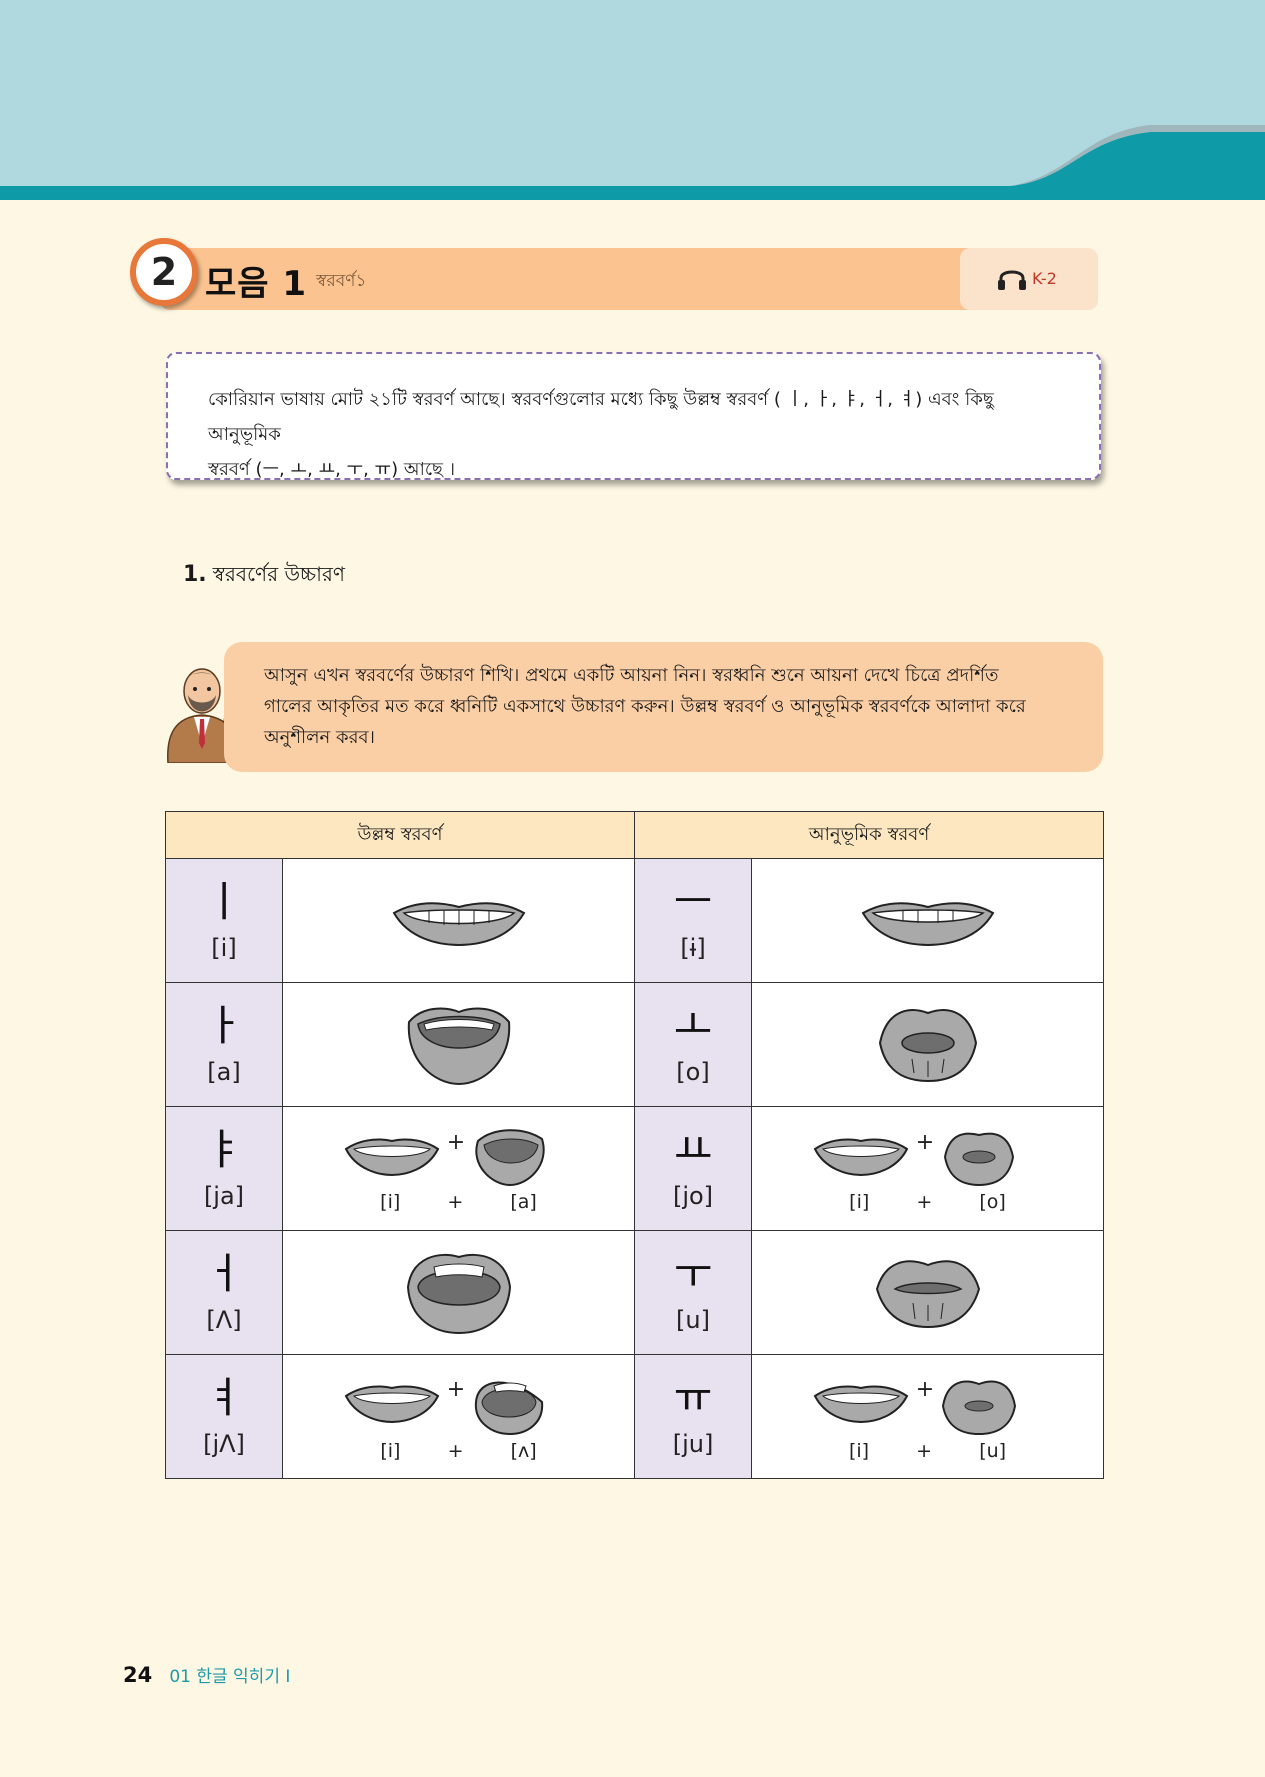  I want to click on chapter-title: 01 한글 익히기 Ⅰ, so click(230, 1677).